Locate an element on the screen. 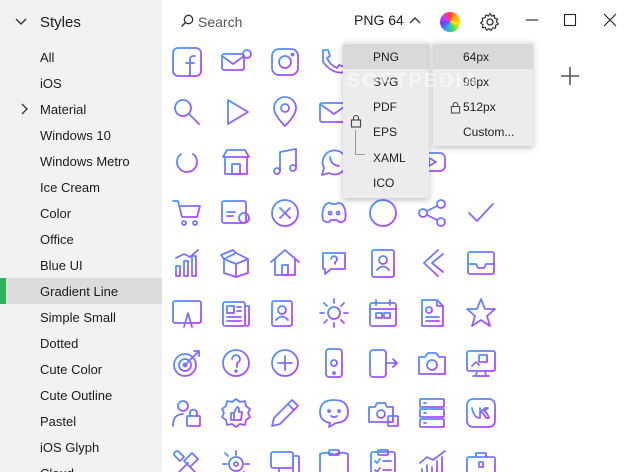  format-option-png: PNG is located at coordinates (386, 56).